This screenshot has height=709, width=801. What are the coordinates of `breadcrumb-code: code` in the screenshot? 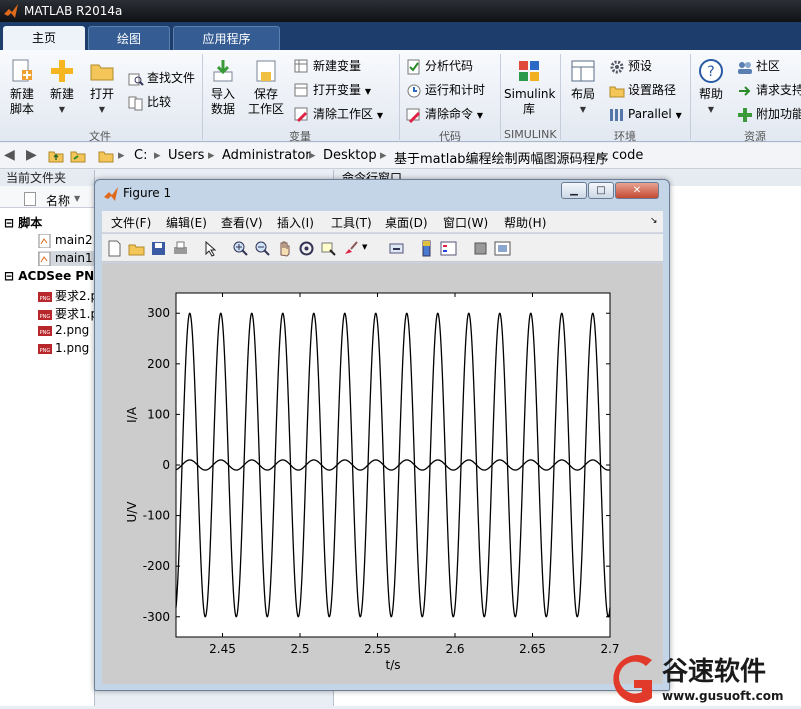 It's located at (627, 155).